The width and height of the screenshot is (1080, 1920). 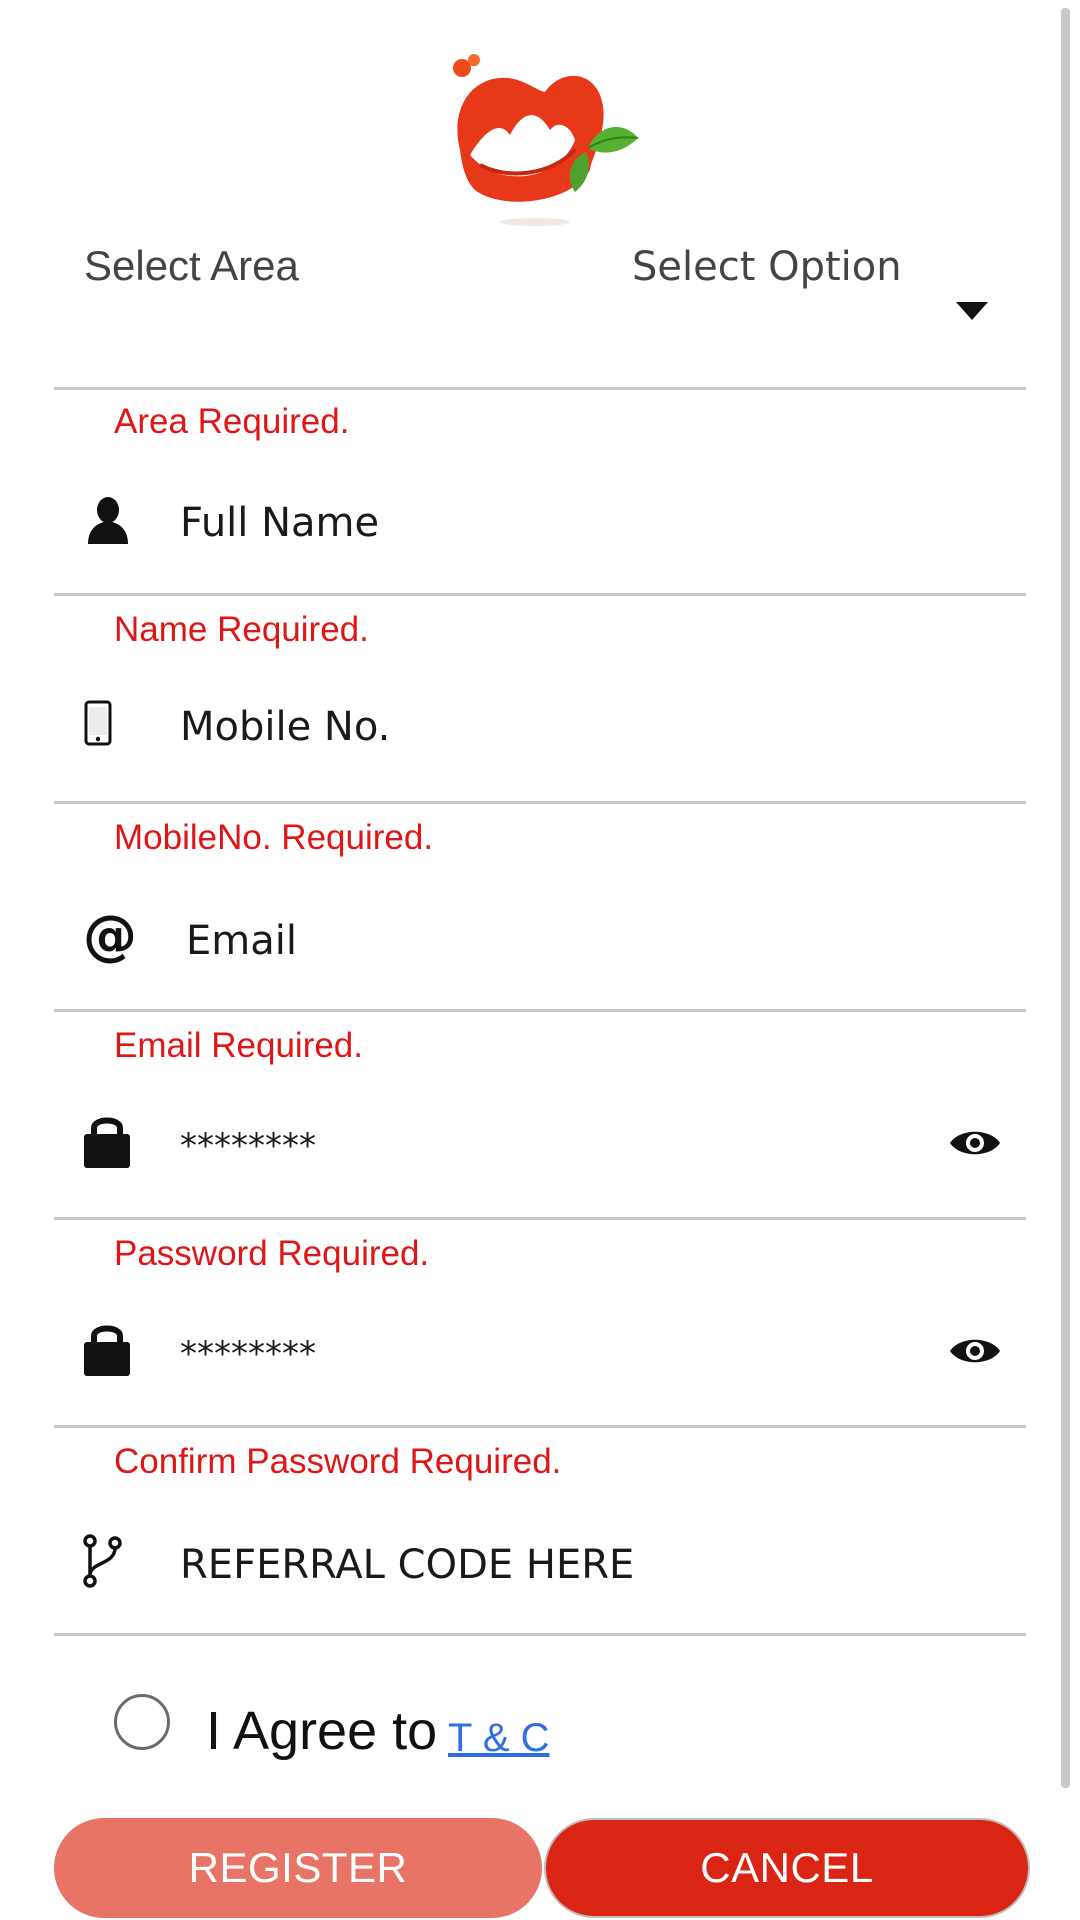 What do you see at coordinates (191, 265) in the screenshot?
I see `area-label: Select Area` at bounding box center [191, 265].